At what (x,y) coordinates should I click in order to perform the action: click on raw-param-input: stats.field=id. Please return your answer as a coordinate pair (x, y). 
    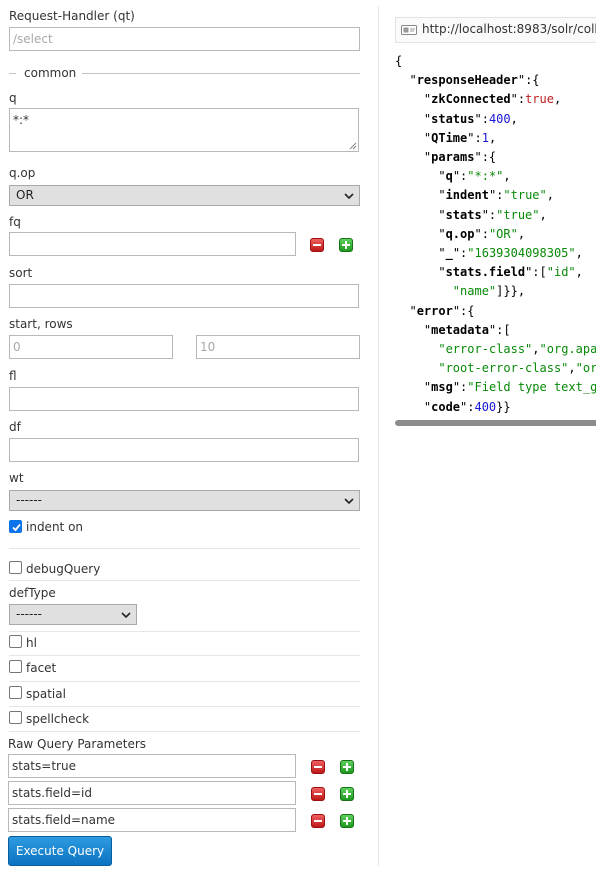
    Looking at the image, I should click on (152, 793).